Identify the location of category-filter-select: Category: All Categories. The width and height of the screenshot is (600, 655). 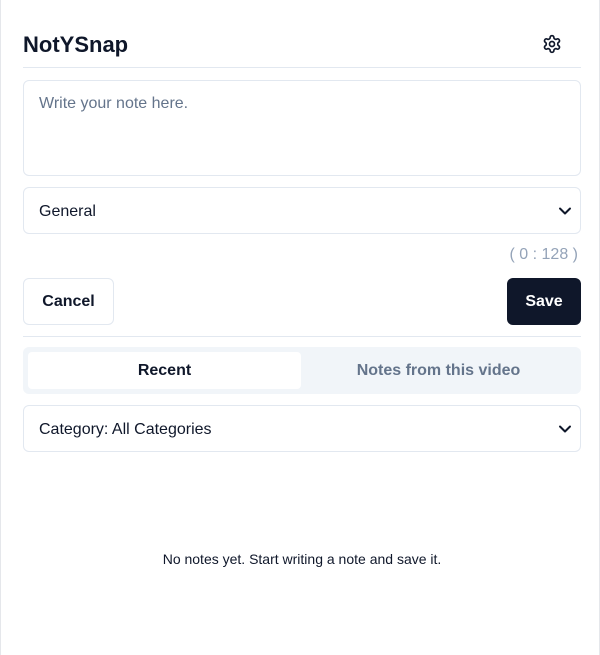
(302, 428).